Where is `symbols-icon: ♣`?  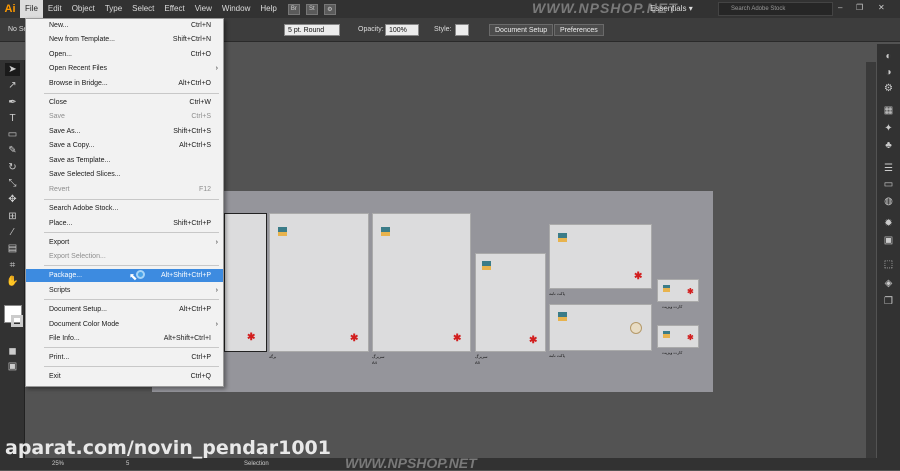 symbols-icon: ♣ is located at coordinates (888, 146).